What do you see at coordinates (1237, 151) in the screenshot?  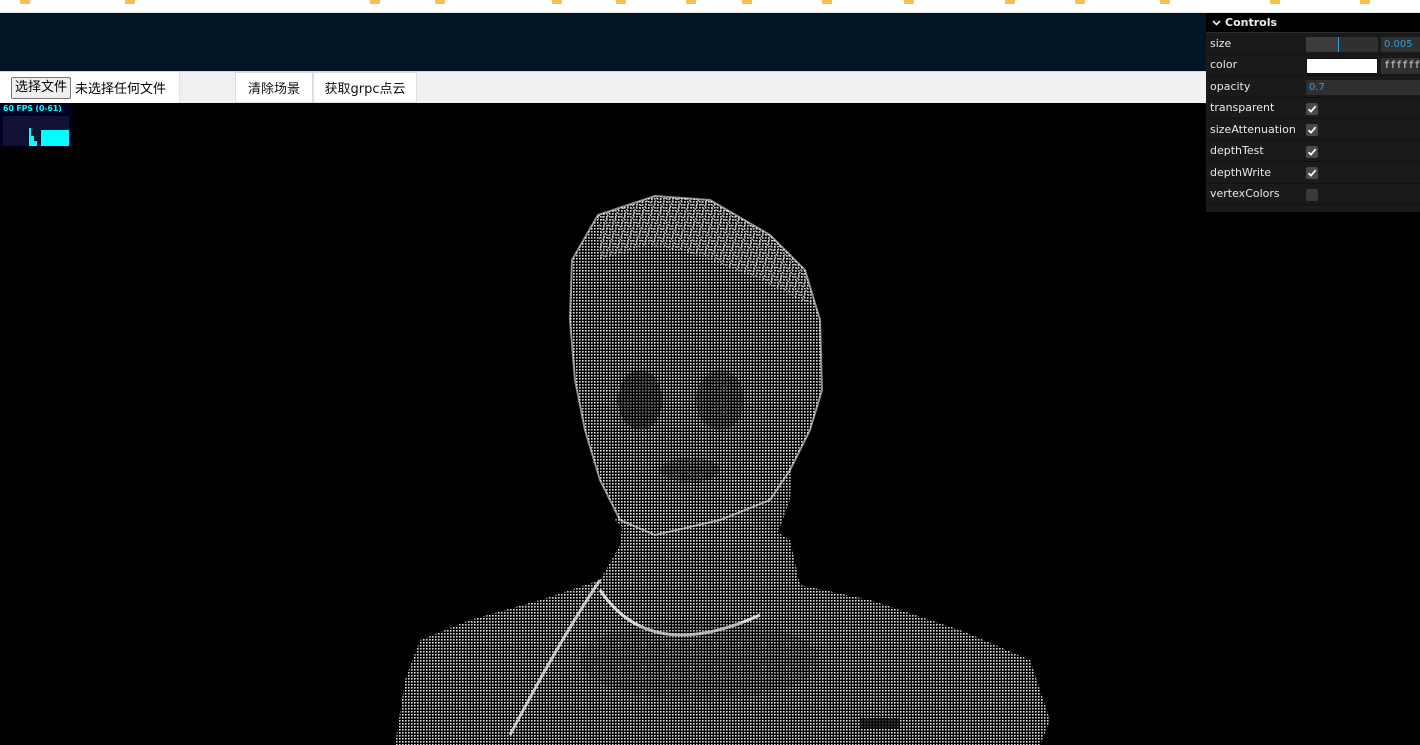 I see `depthtest-label: depthTest` at bounding box center [1237, 151].